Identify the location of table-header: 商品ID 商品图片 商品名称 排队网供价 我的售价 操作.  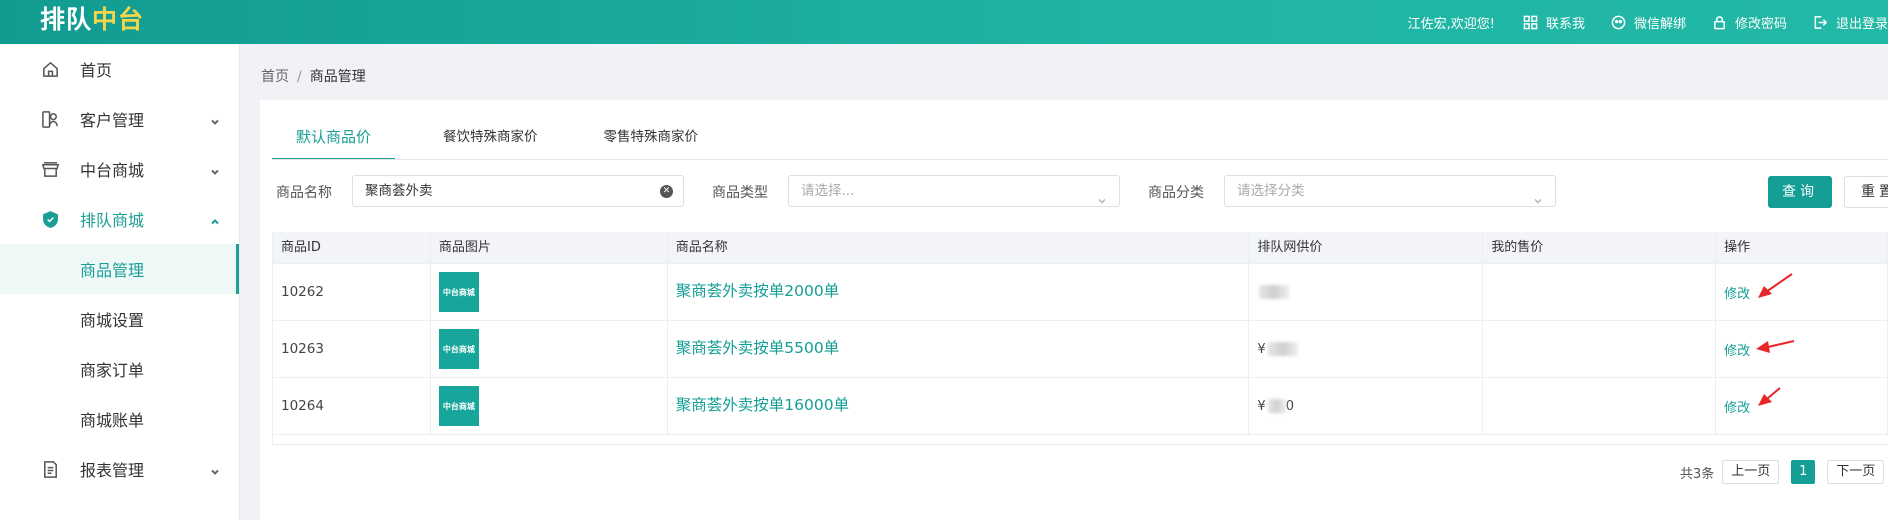
(1080, 248).